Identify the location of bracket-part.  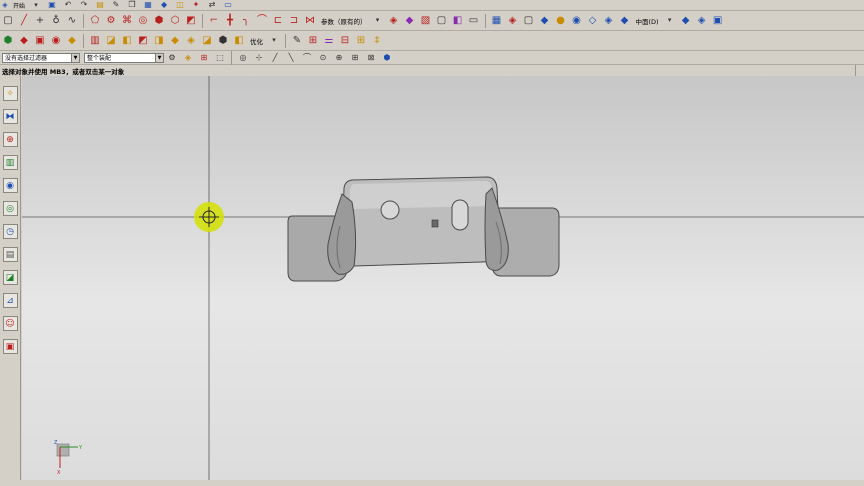
(423, 229).